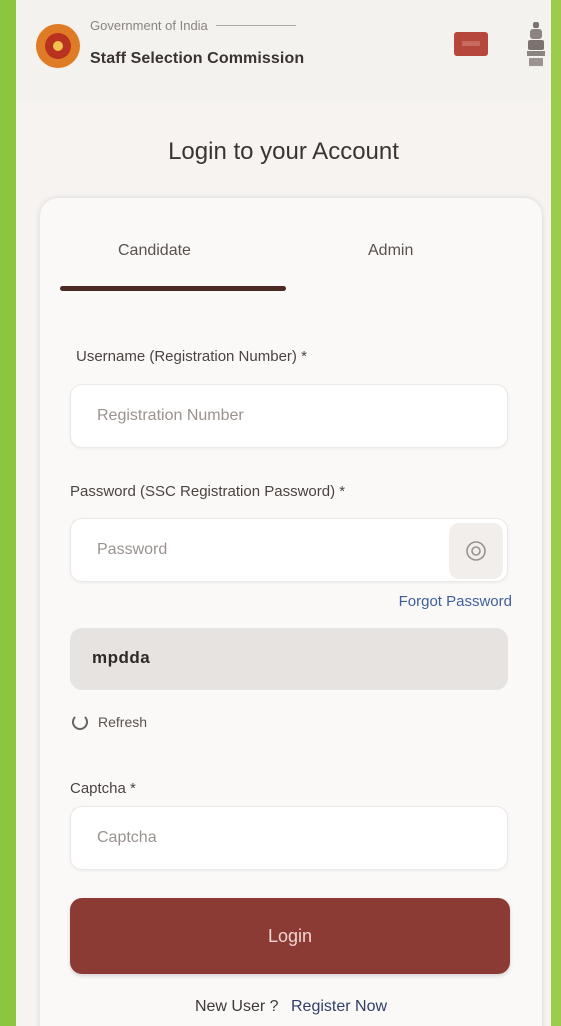 This screenshot has width=561, height=1026. I want to click on flag-icon, so click(471, 44).